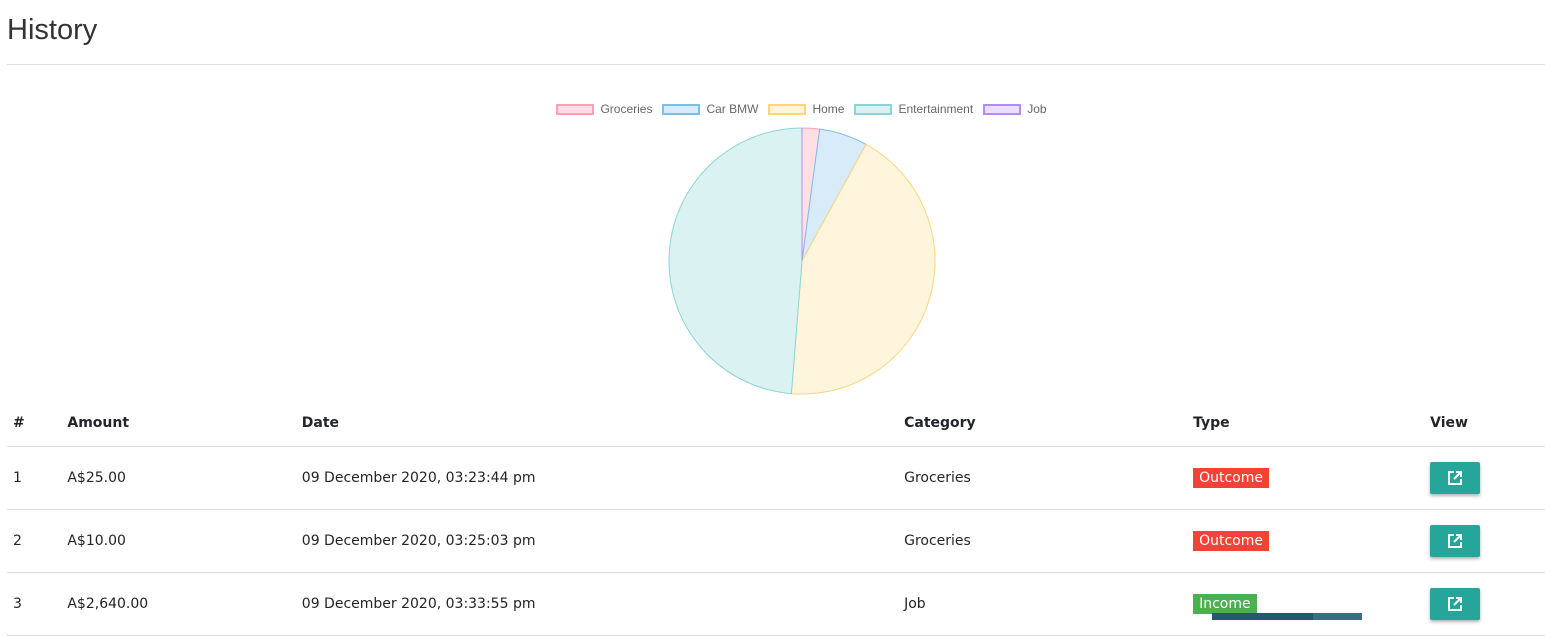 The height and width of the screenshot is (636, 1545). Describe the element at coordinates (626, 109) in the screenshot. I see `legend-label: Groceries` at that location.